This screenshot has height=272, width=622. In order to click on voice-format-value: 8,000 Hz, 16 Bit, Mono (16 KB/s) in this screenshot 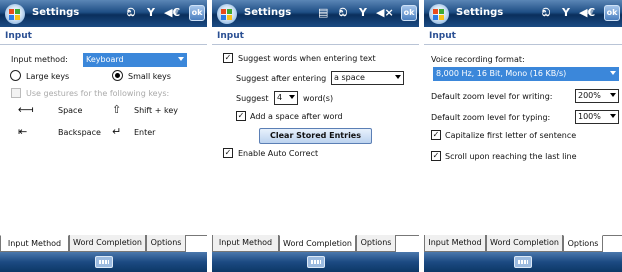, I will do `click(501, 73)`.